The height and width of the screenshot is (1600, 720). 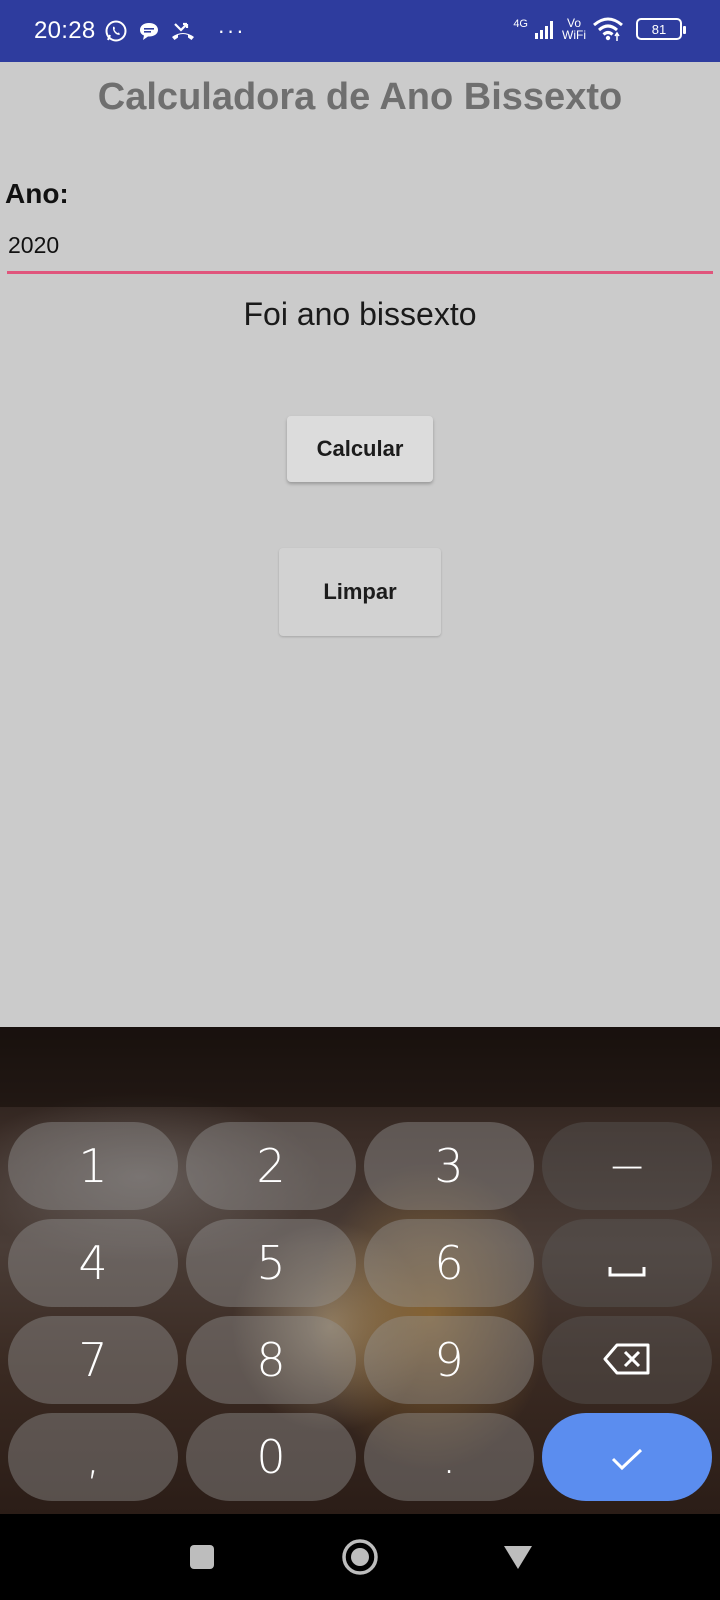 I want to click on calculate-button: Calcular, so click(x=360, y=449).